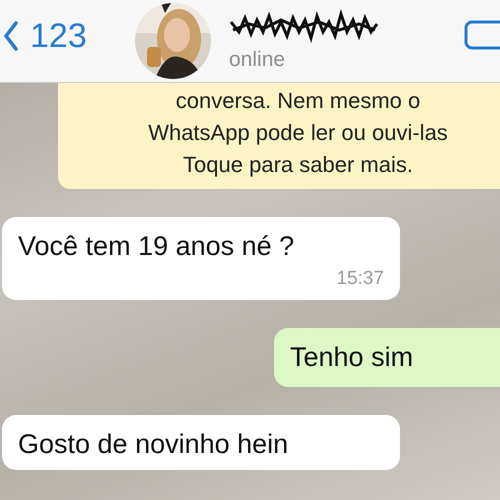 The height and width of the screenshot is (500, 500). I want to click on back-button: 123, so click(67, 36).